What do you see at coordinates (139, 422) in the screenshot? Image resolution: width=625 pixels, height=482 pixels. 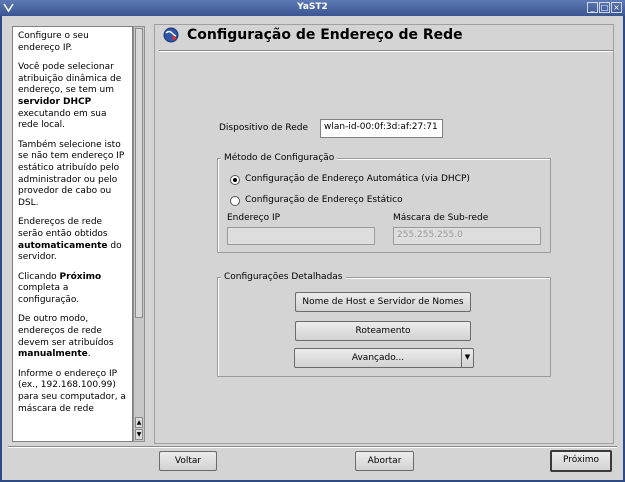 I see `scroll-up-icon: ▲` at bounding box center [139, 422].